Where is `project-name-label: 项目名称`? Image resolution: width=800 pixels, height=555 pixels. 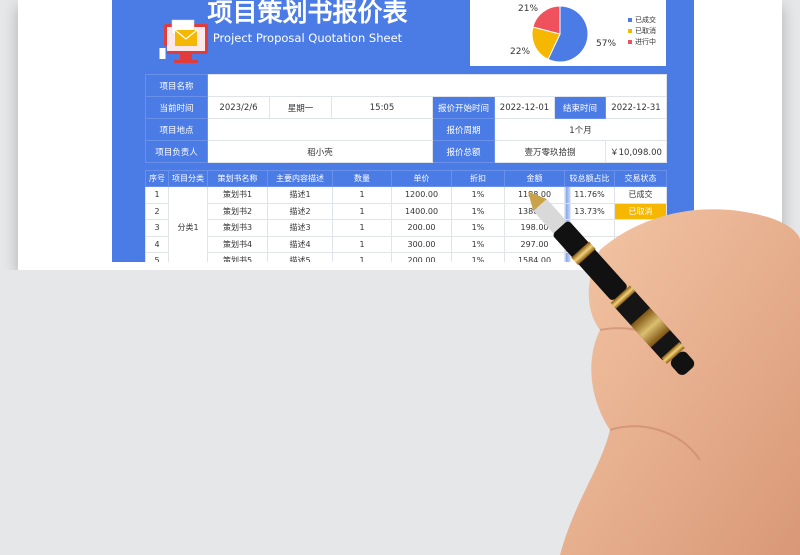
project-name-label: 项目名称 is located at coordinates (176, 85).